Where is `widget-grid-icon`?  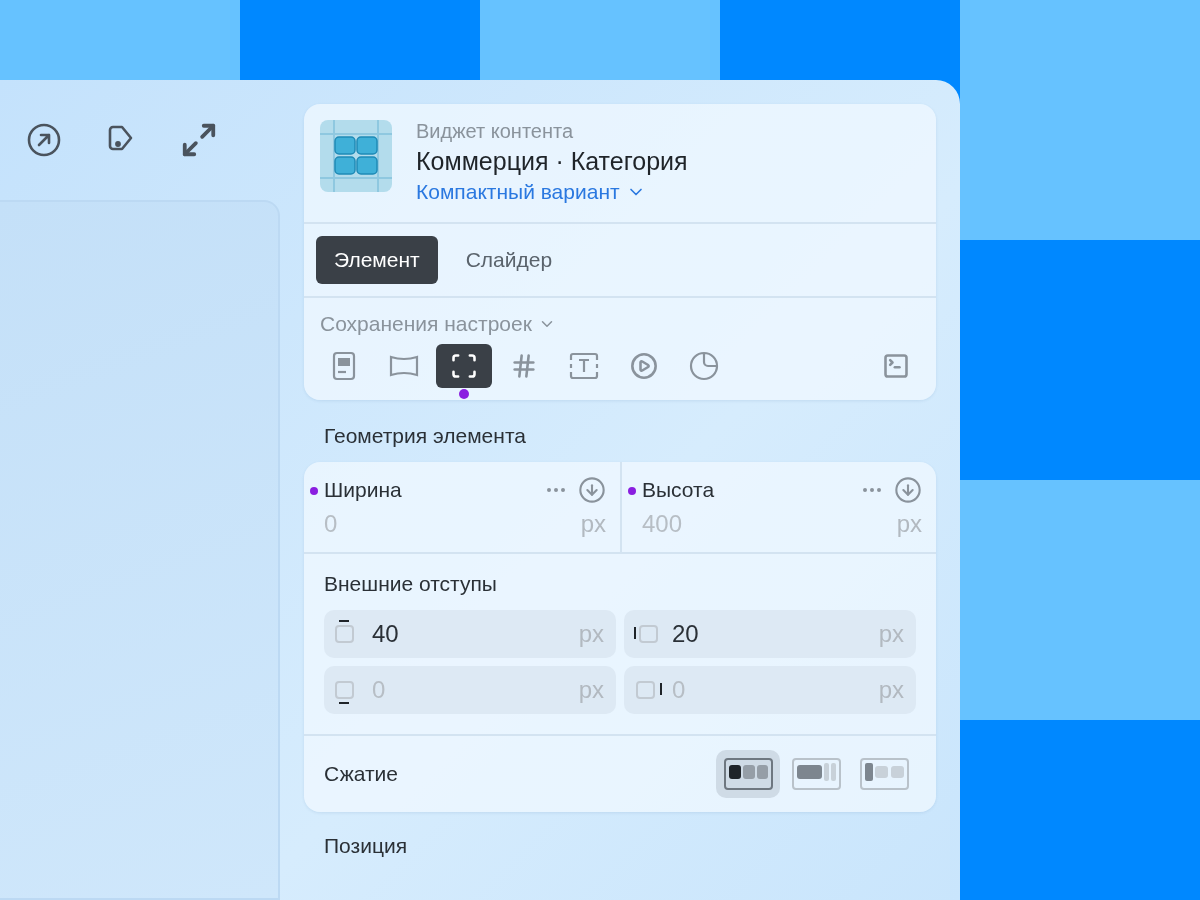
widget-grid-icon is located at coordinates (356, 156).